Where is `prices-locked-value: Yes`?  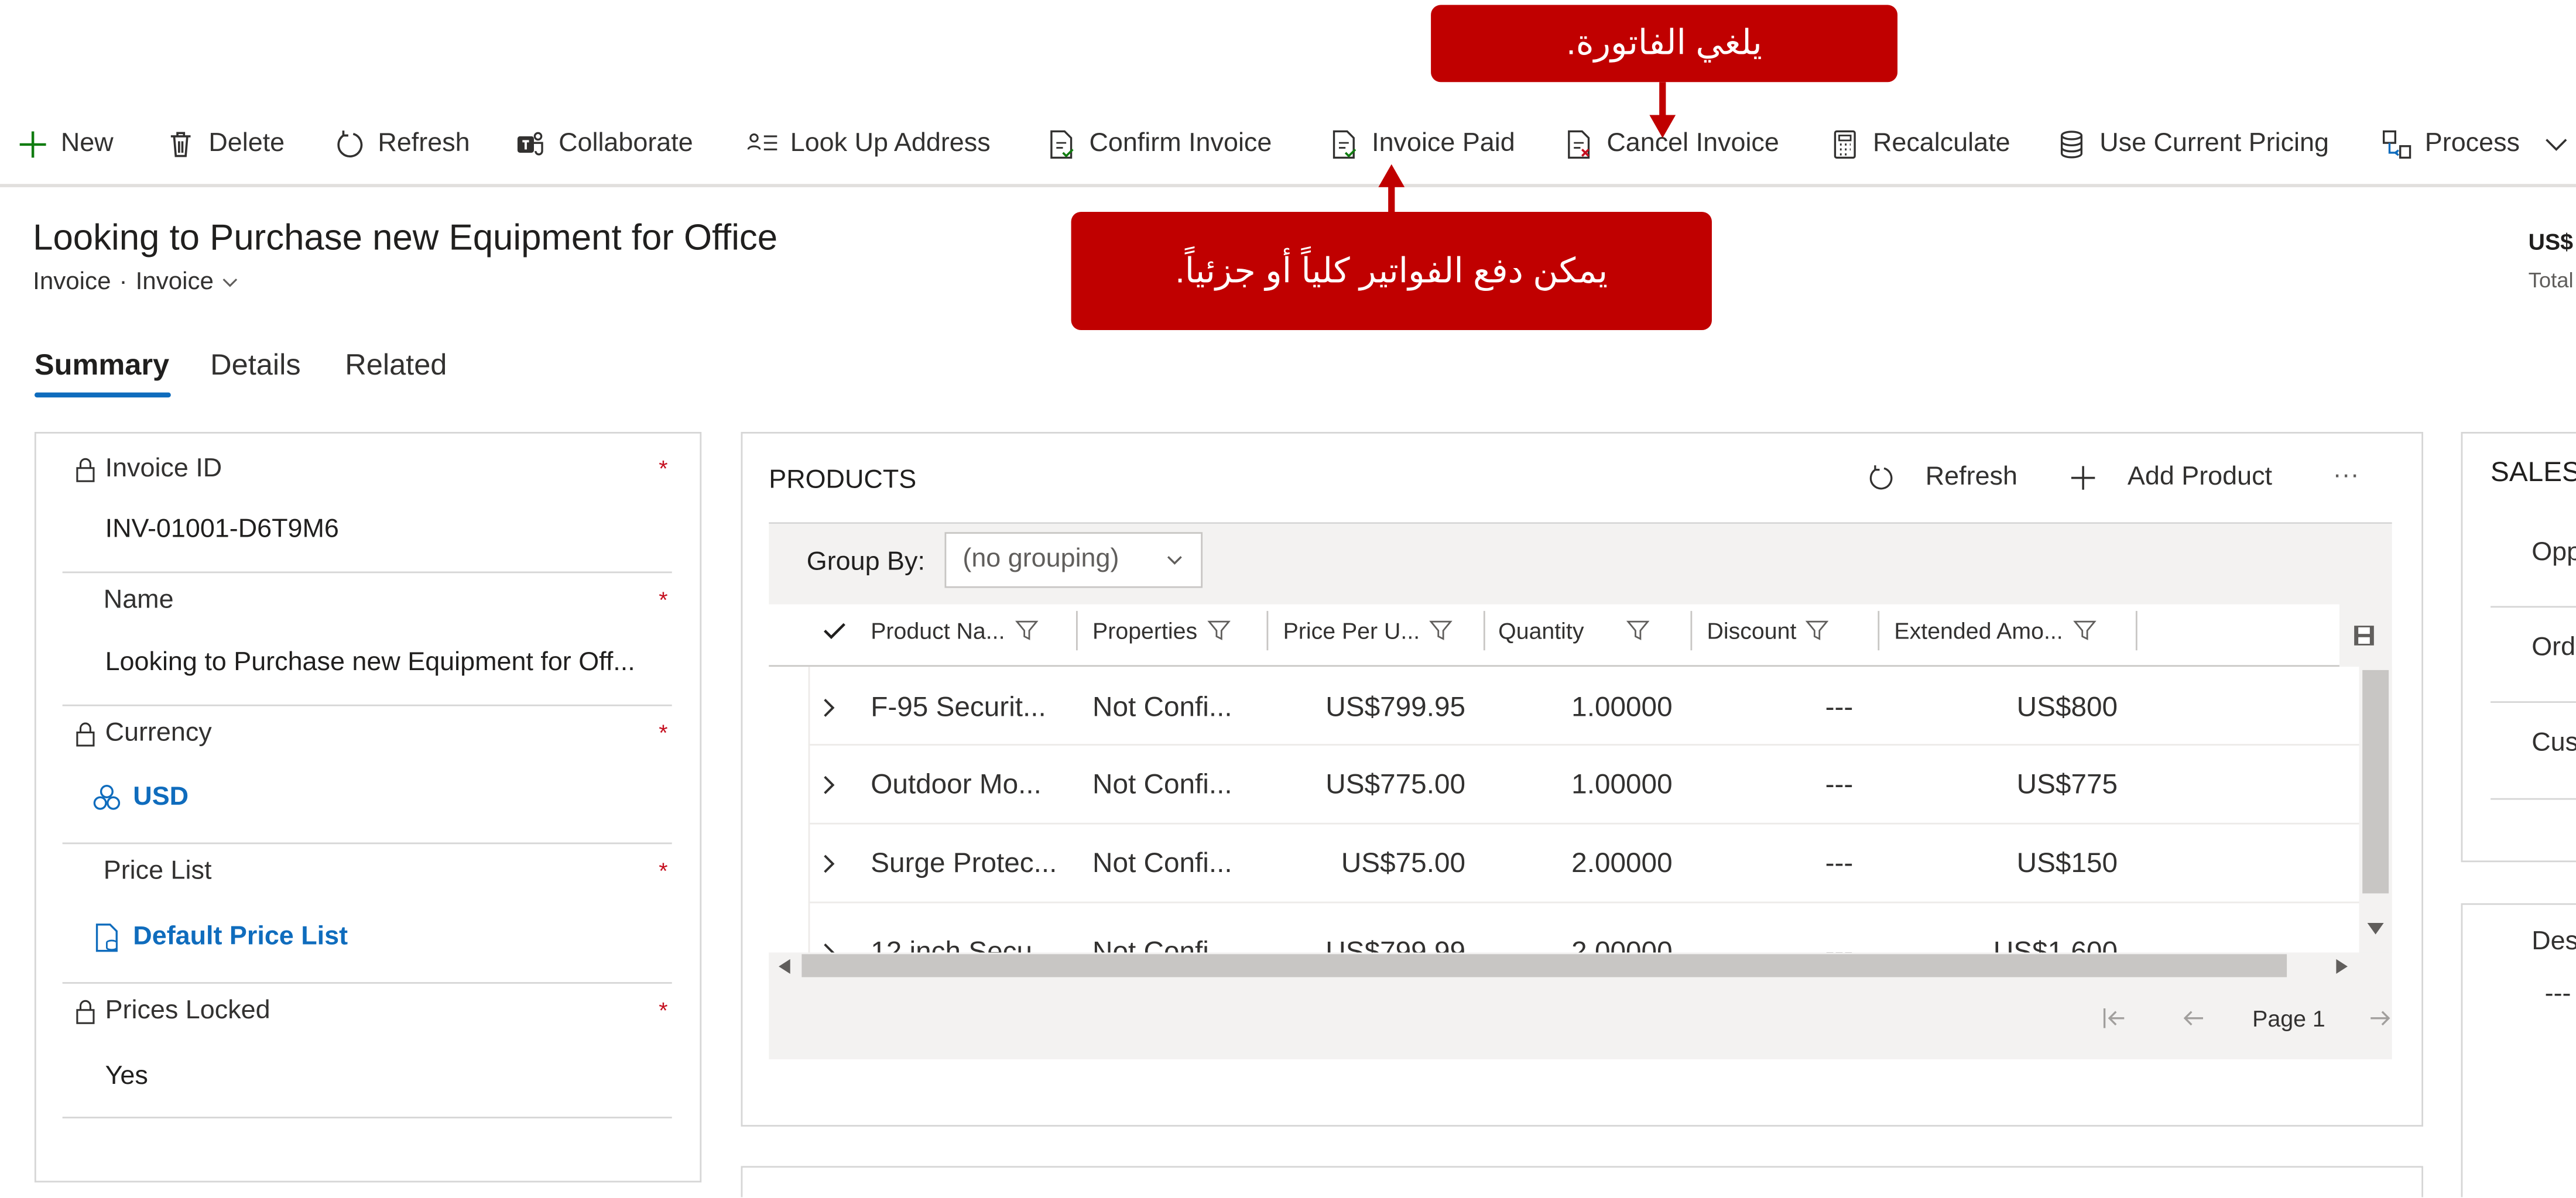 prices-locked-value: Yes is located at coordinates (126, 1078).